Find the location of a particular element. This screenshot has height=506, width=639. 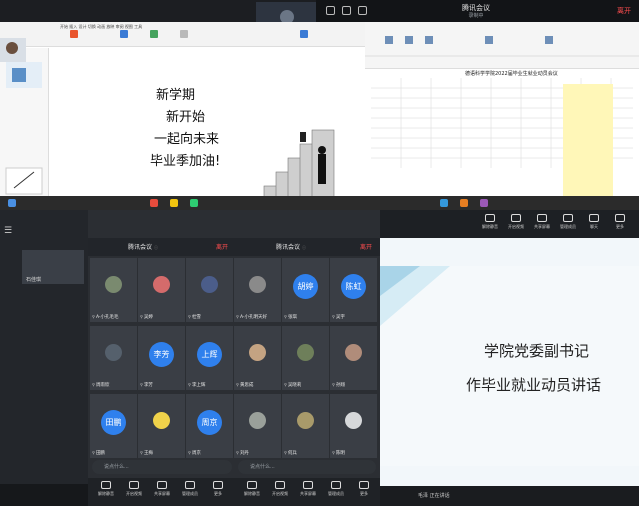

participant-tile: 周雨欣 is located at coordinates (113, 358).